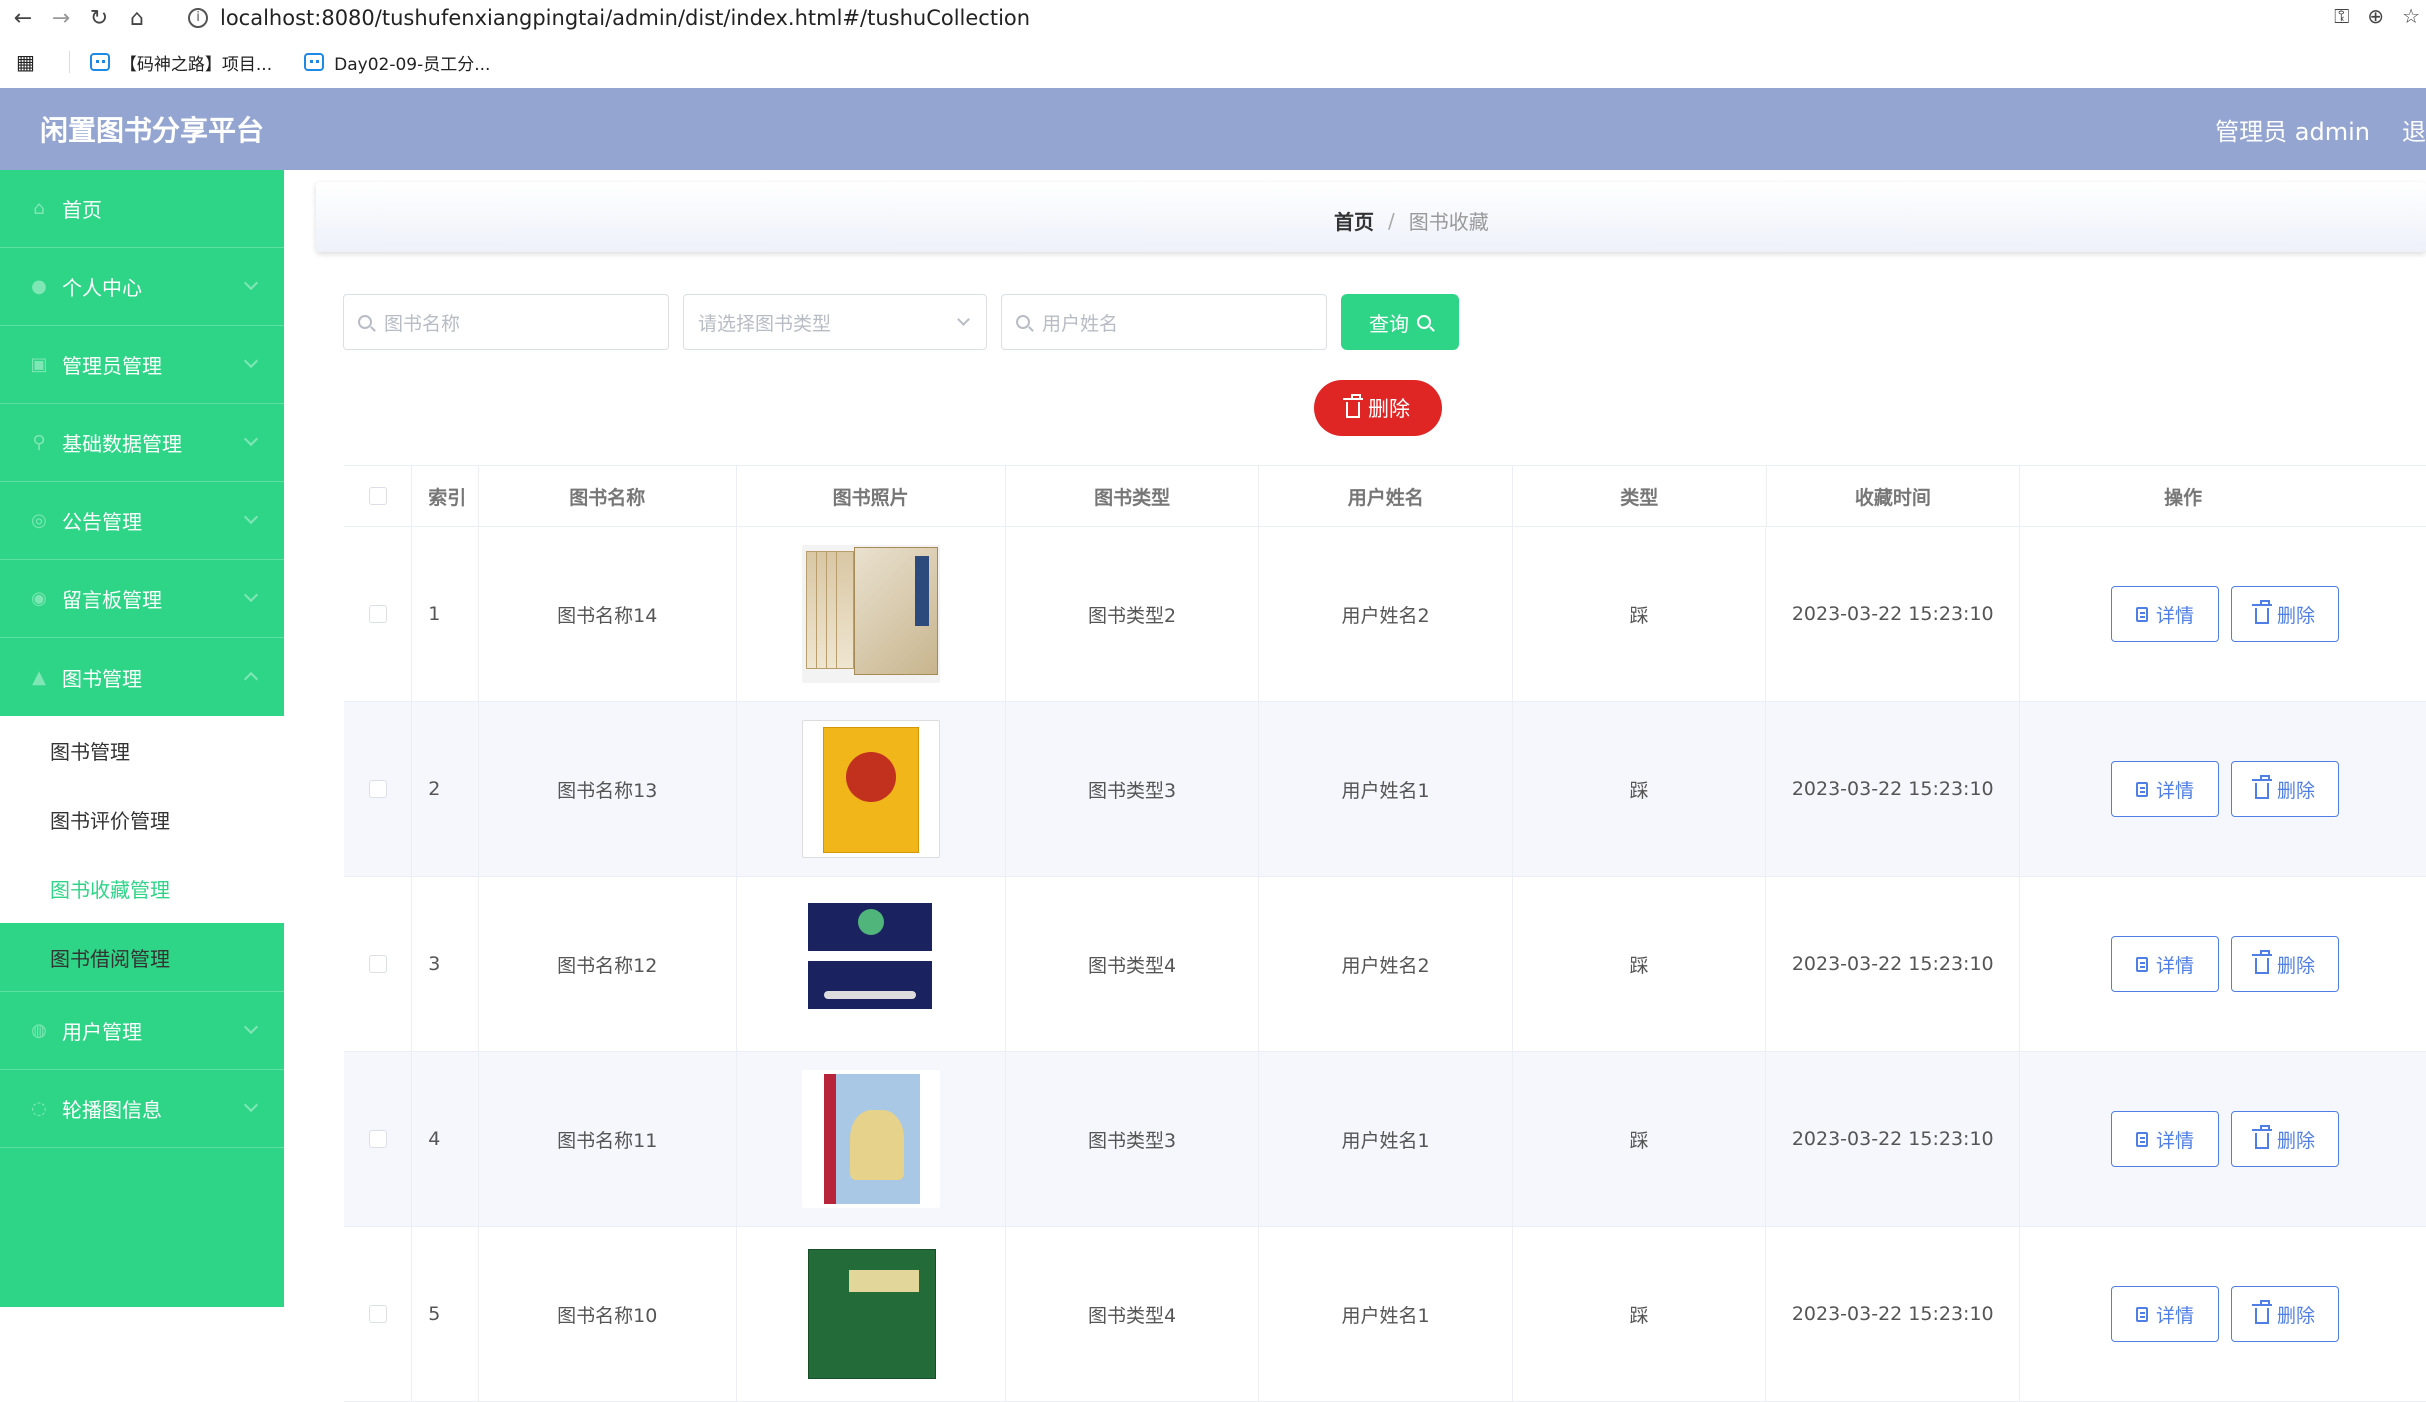 The height and width of the screenshot is (1402, 2426). I want to click on sidebar-item-admins: ▣ 管理员管理, so click(142, 365).